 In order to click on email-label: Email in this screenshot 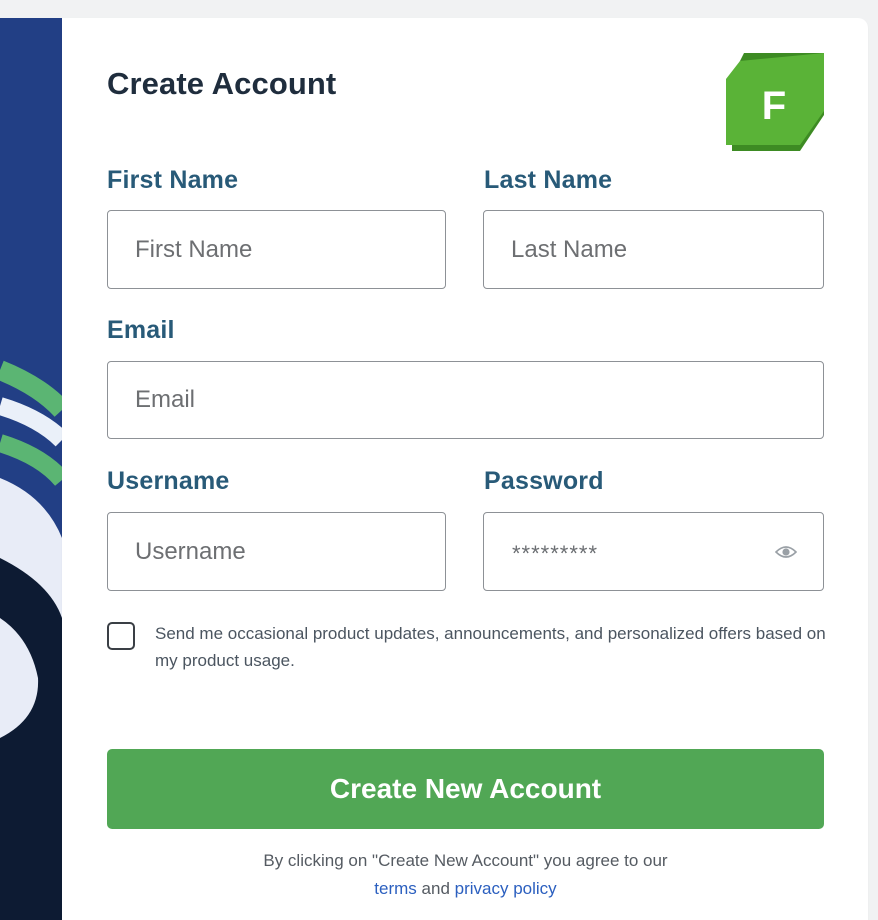, I will do `click(141, 330)`.